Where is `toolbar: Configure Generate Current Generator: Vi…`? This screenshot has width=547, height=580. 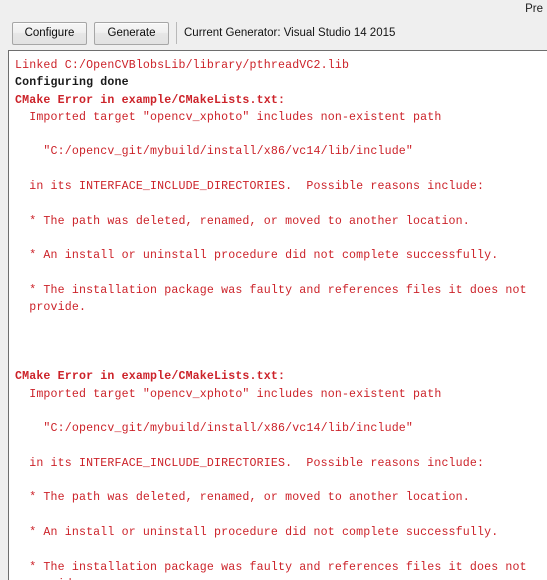
toolbar: Configure Generate Current Generator: Vi… is located at coordinates (273, 33).